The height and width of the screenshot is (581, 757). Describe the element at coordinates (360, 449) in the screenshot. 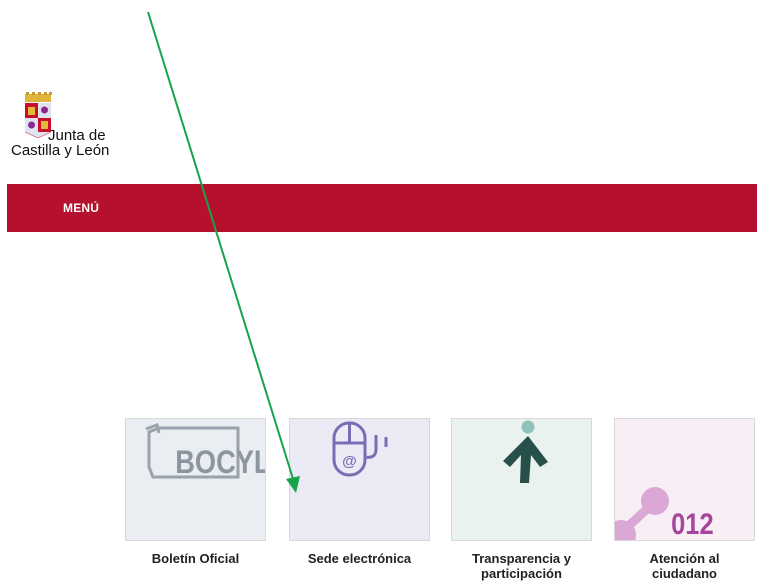

I see `mouse-at-icon: @` at that location.